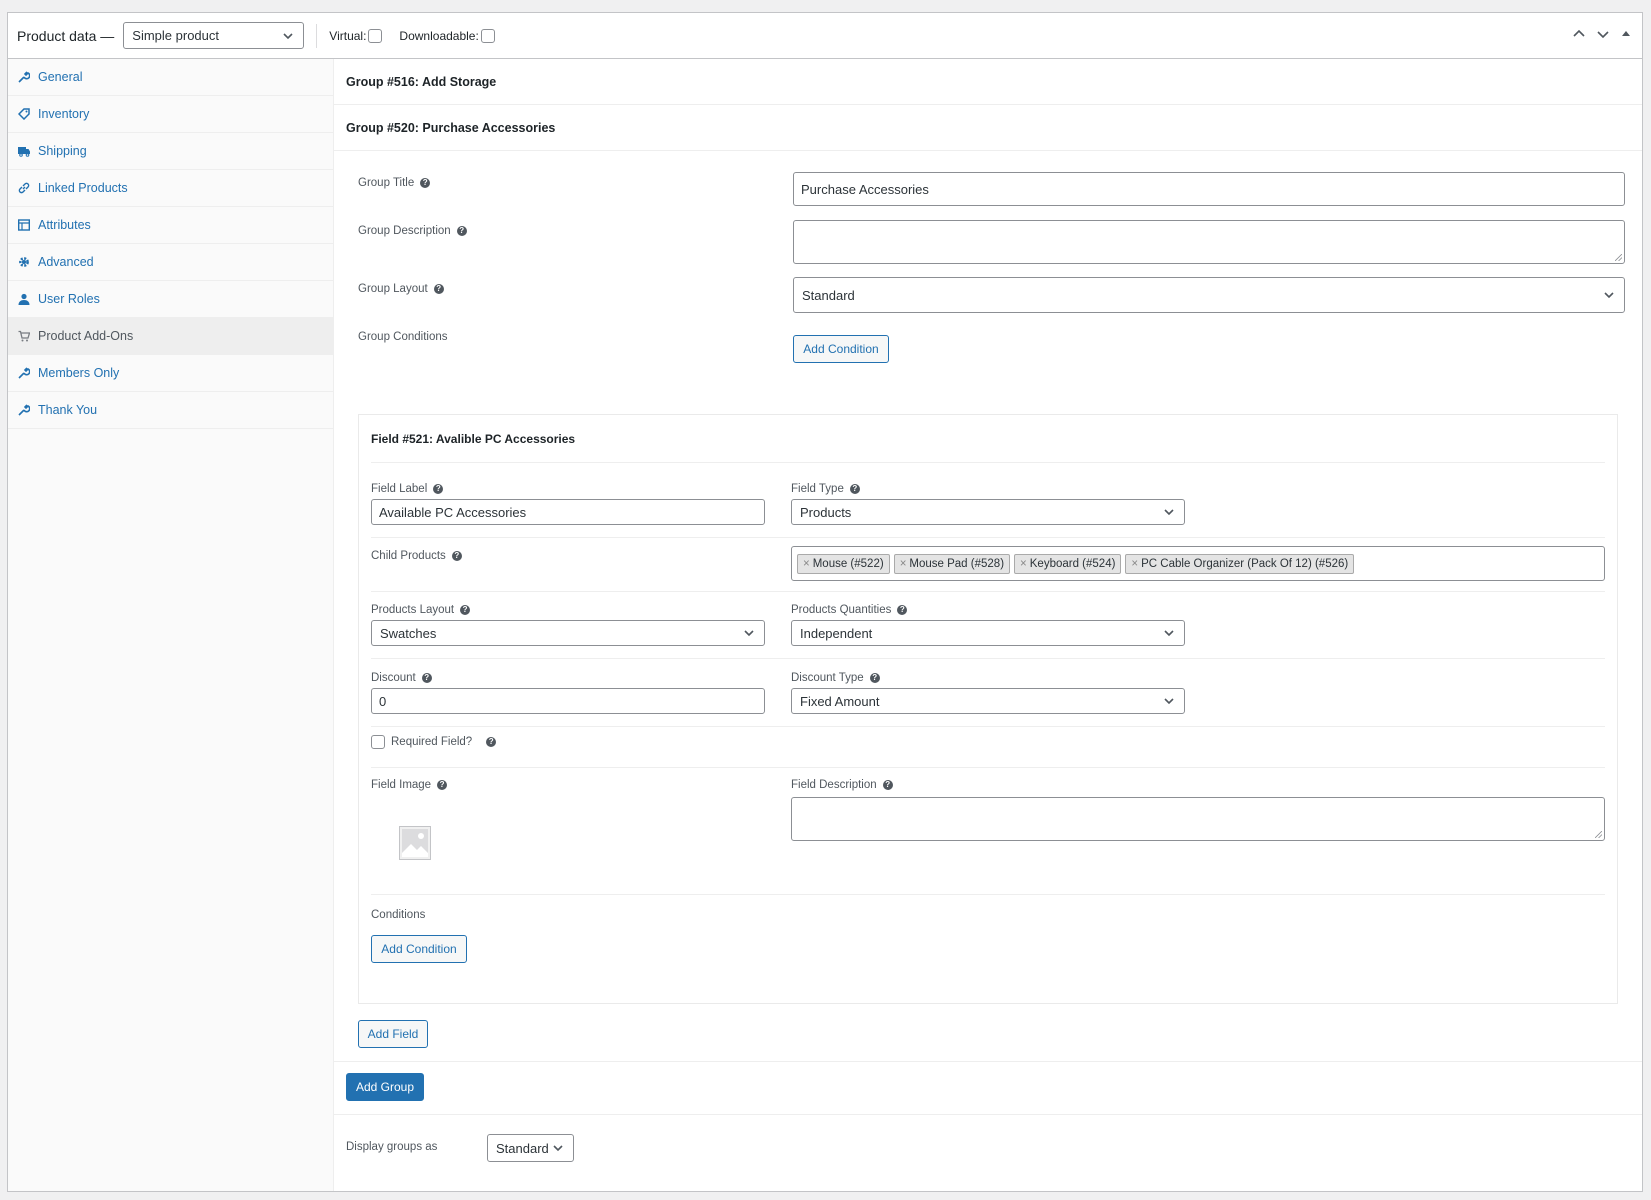  What do you see at coordinates (170, 262) in the screenshot?
I see `tab-advanced: Advanced` at bounding box center [170, 262].